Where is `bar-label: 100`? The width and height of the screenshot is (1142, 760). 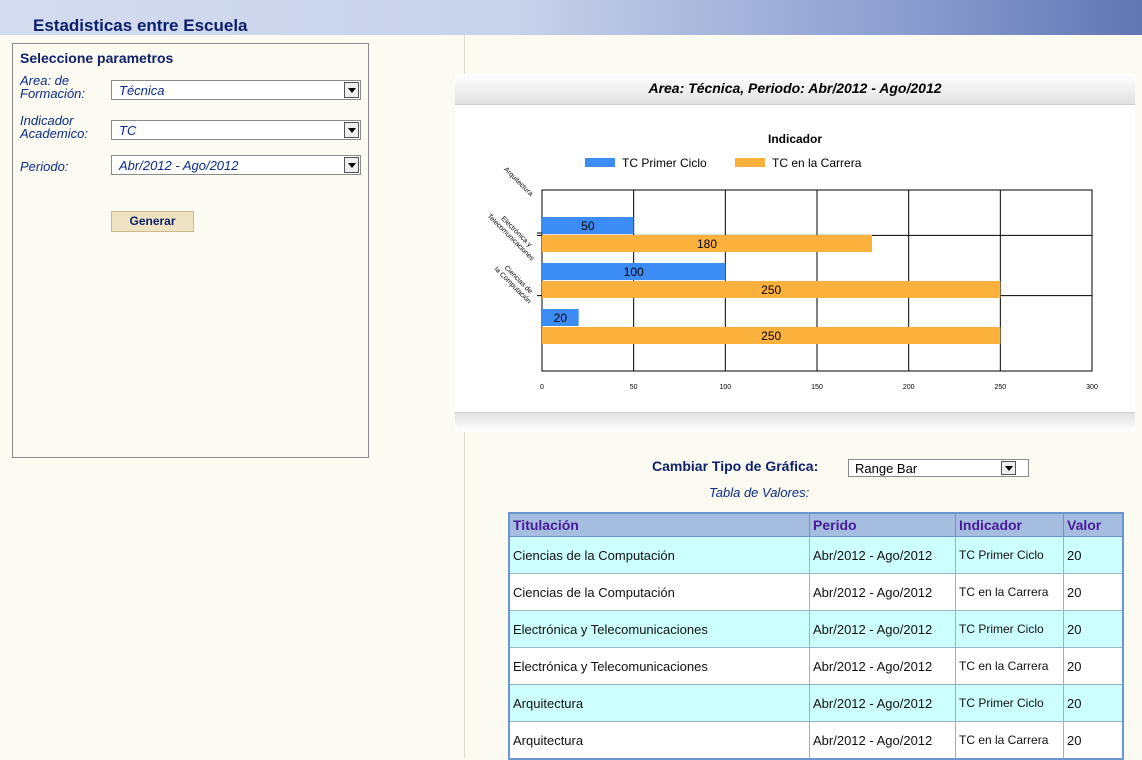
bar-label: 100 is located at coordinates (634, 272).